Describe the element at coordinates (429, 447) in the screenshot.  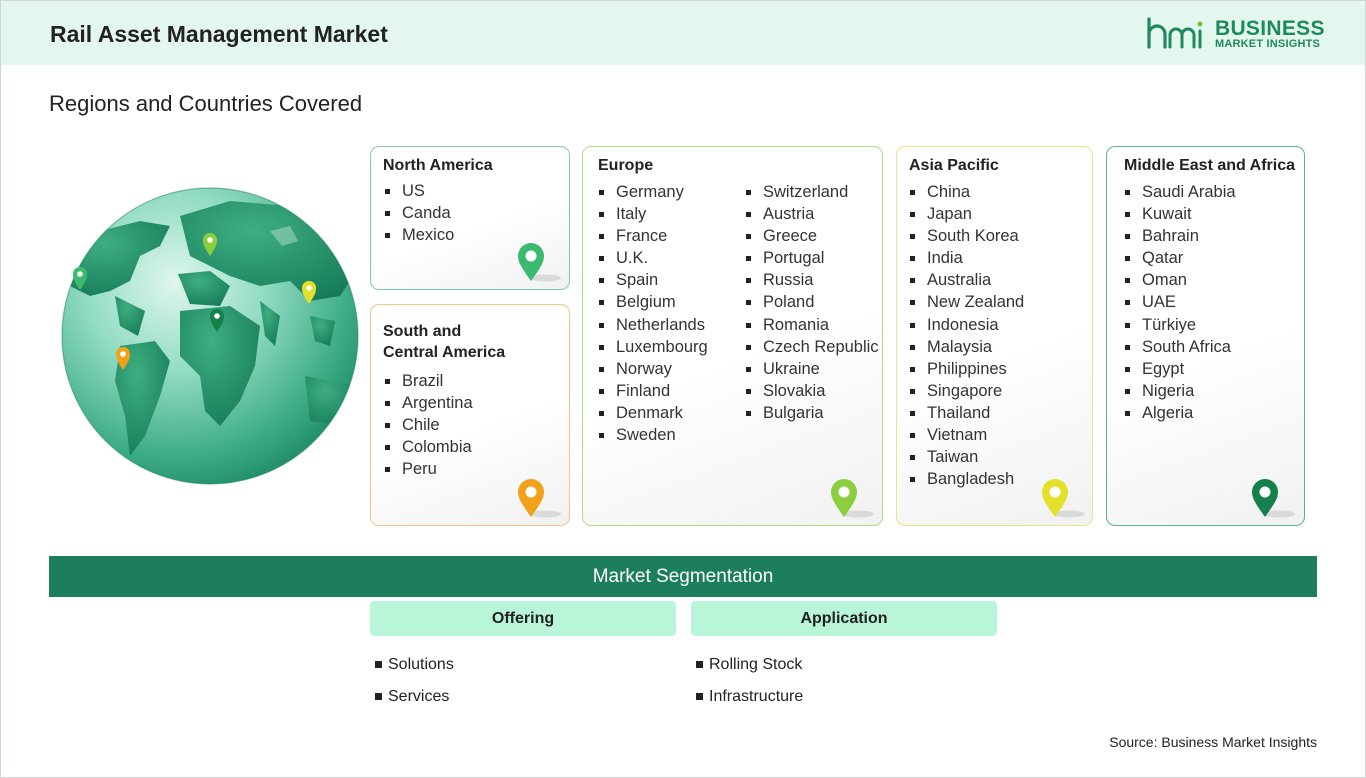
I see `list-item: Colombia` at that location.